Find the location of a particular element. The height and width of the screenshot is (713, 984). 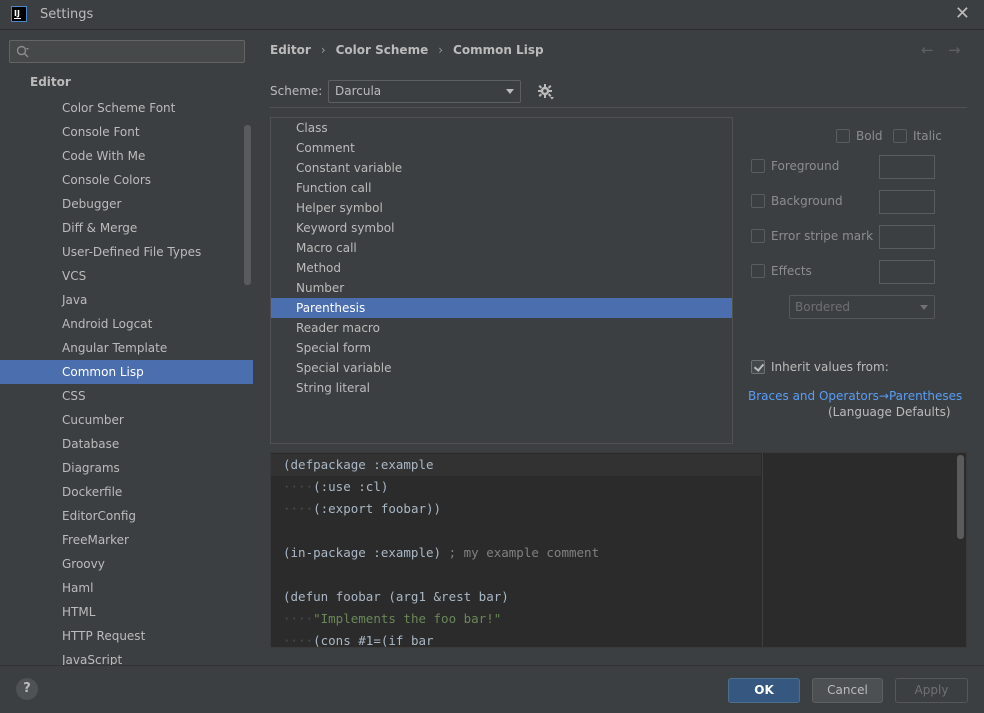

token-list-item: Helper symbol is located at coordinates (501, 208).